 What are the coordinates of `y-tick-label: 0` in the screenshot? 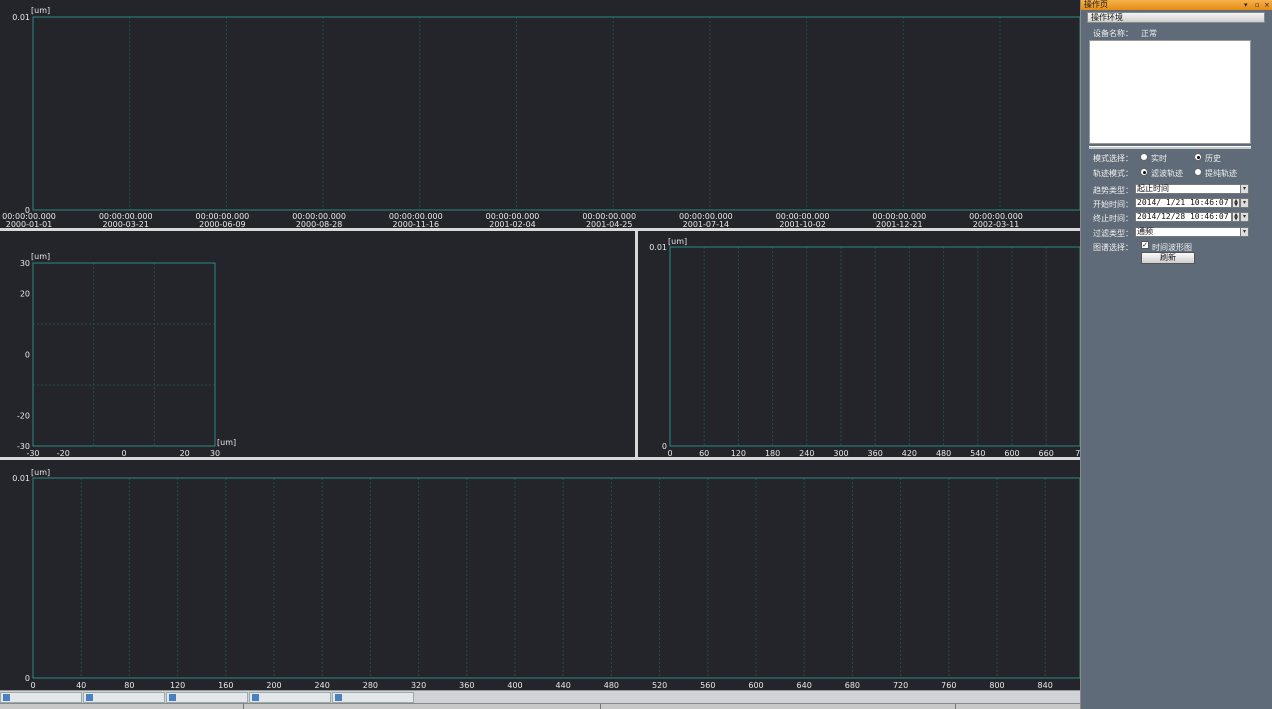 It's located at (664, 446).